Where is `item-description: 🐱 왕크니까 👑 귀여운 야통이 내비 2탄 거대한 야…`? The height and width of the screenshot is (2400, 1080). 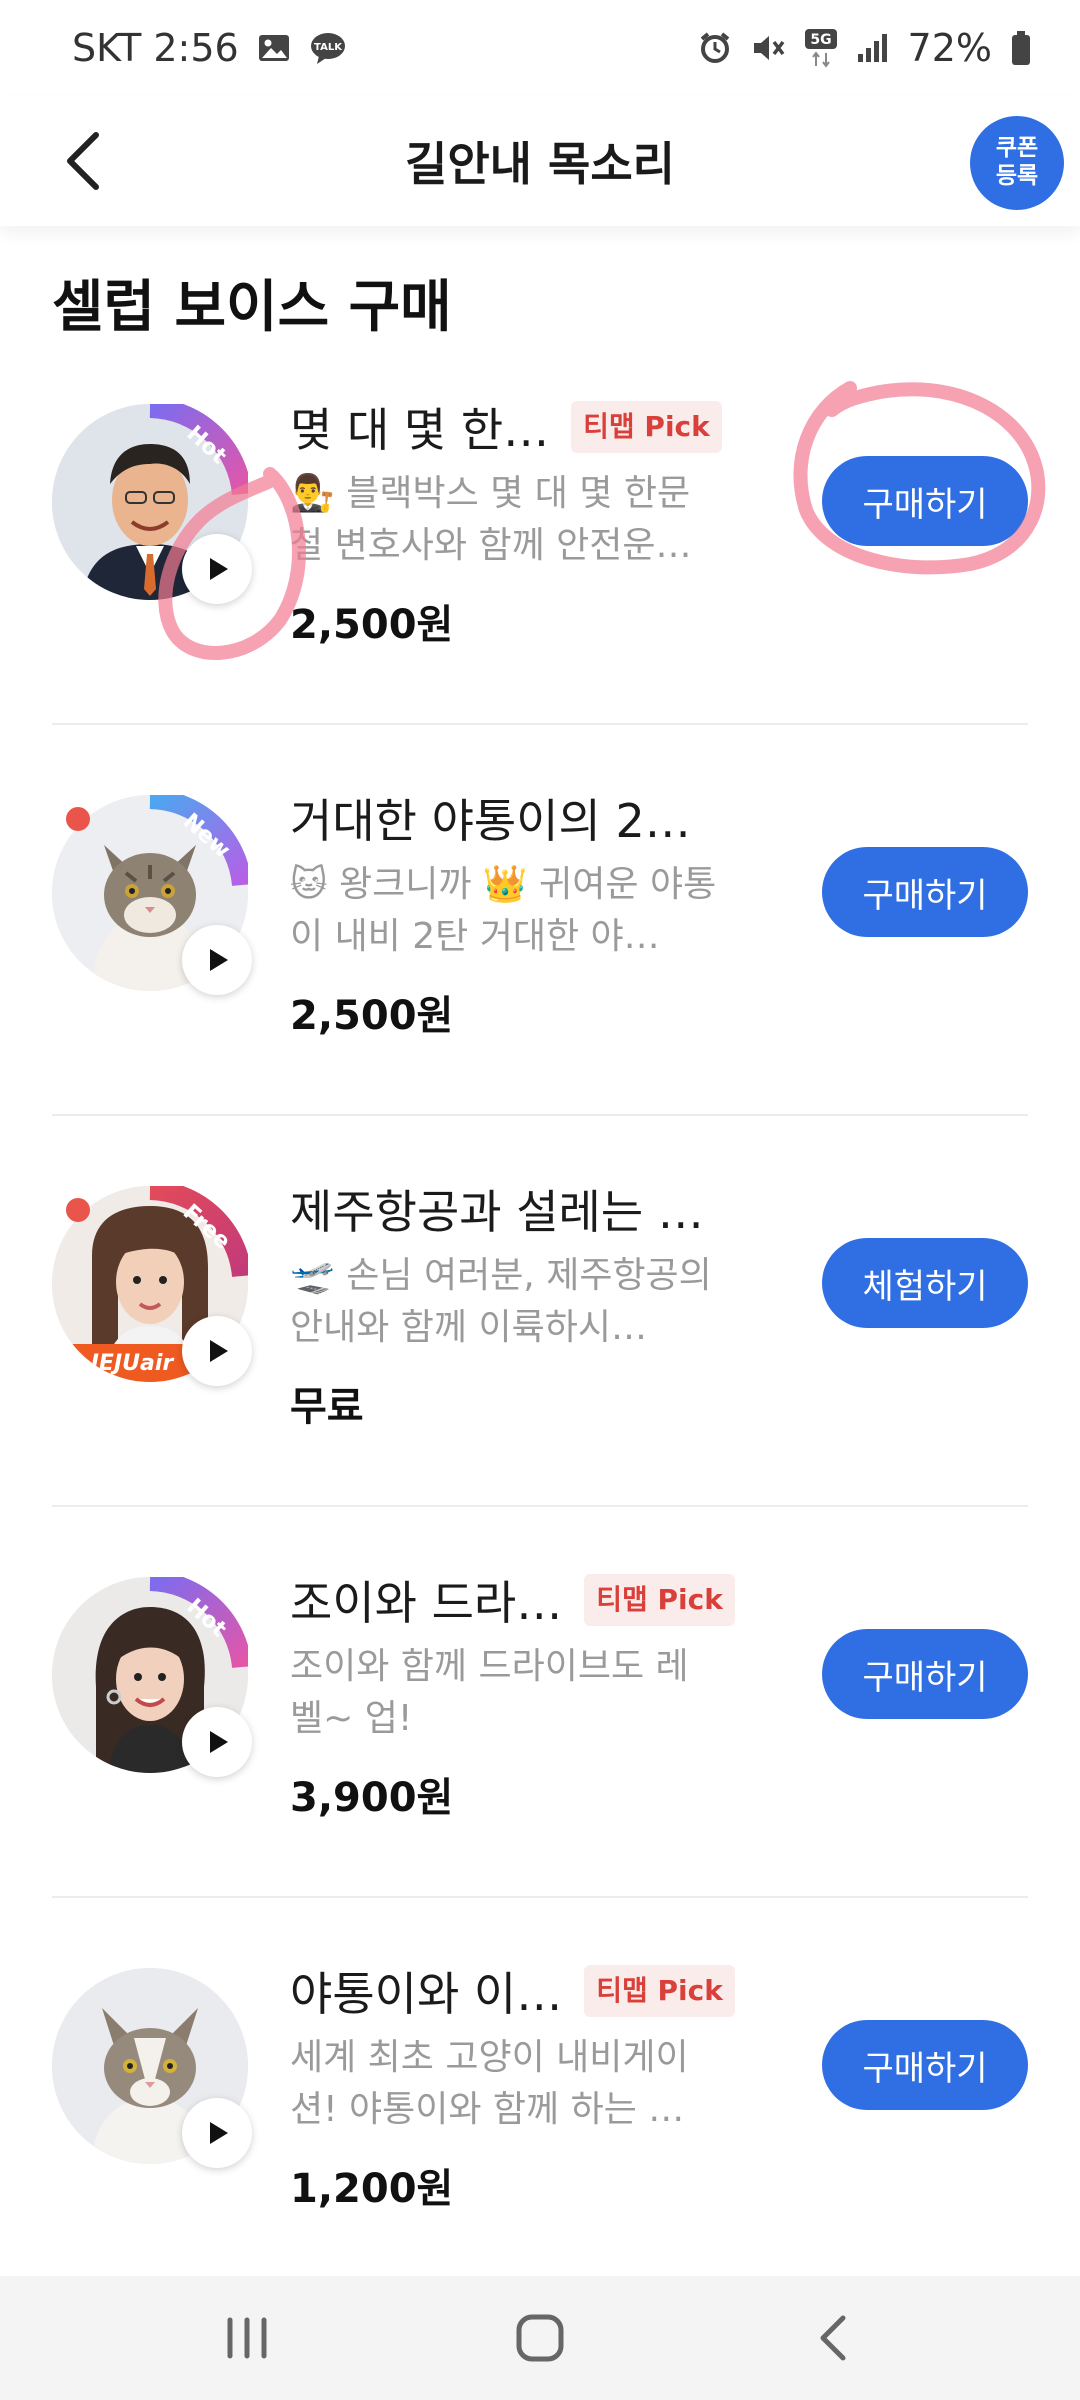
item-description: 🐱 왕크니까 👑 귀여운 야통이 내비 2탄 거대한 야… is located at coordinates (503, 910).